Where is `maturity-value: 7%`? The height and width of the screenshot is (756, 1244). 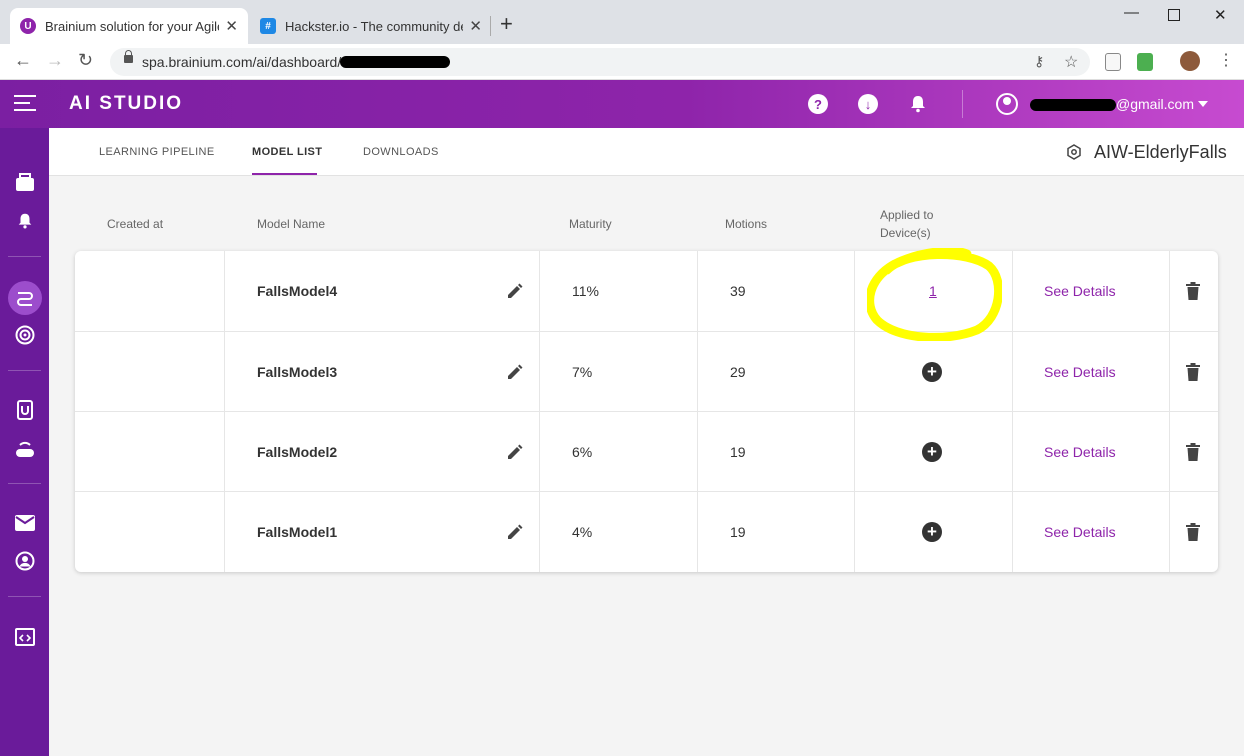 maturity-value: 7% is located at coordinates (582, 372).